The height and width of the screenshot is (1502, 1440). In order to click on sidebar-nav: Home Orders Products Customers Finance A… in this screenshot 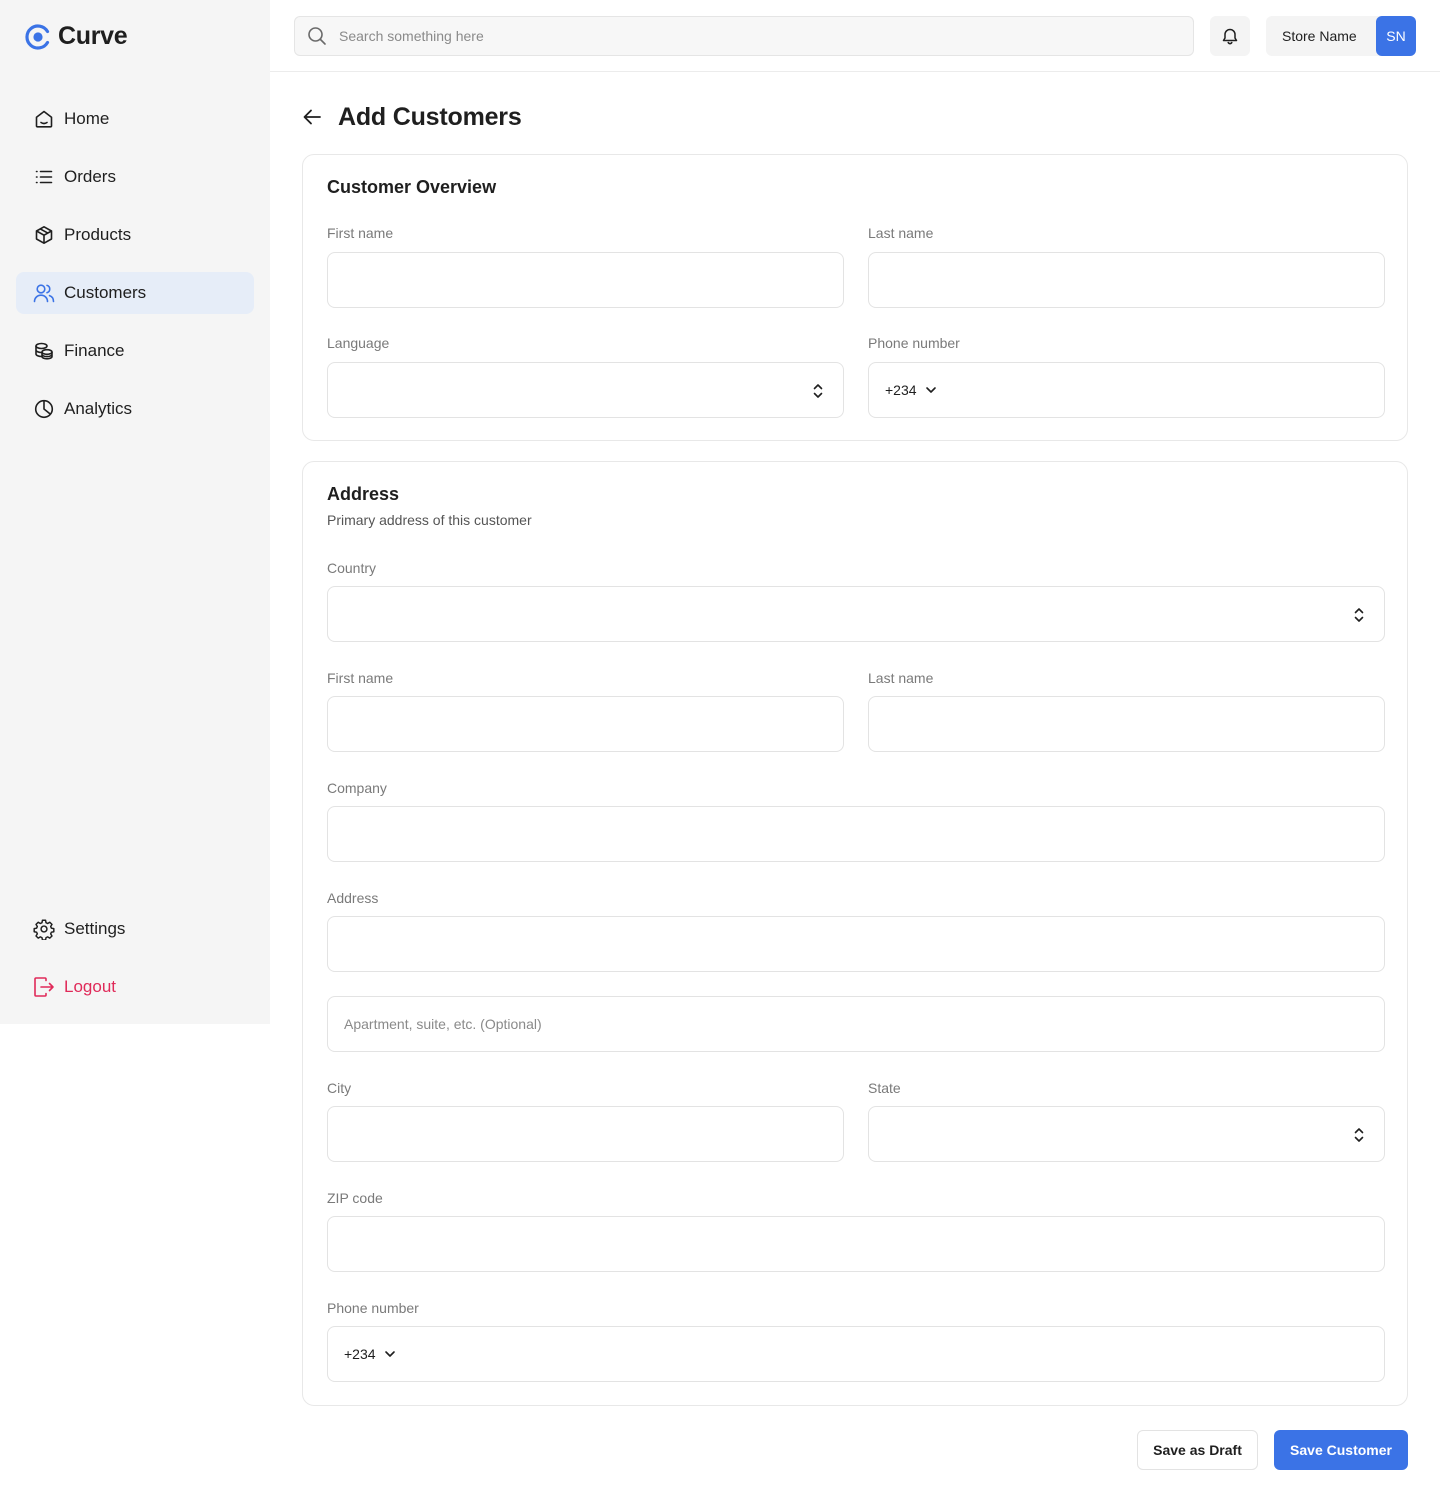, I will do `click(135, 272)`.